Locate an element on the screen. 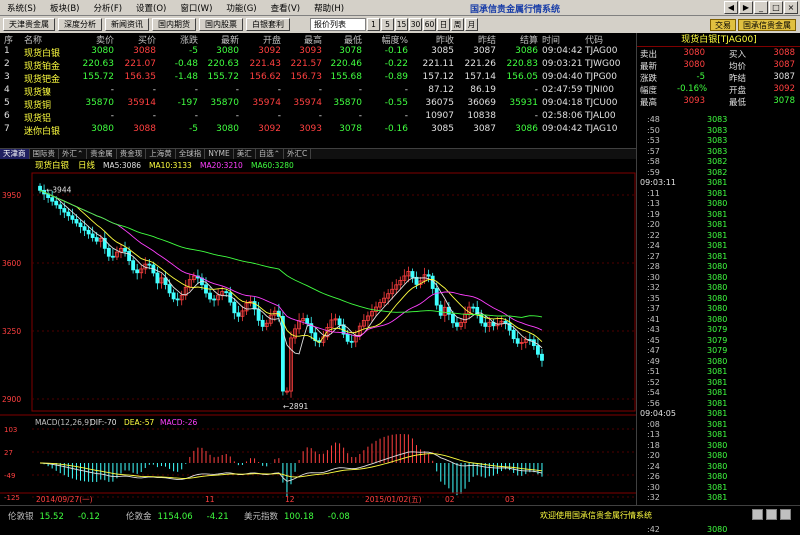 The image size is (800, 535). domestic-futures-button: 国内期货 is located at coordinates (174, 24).